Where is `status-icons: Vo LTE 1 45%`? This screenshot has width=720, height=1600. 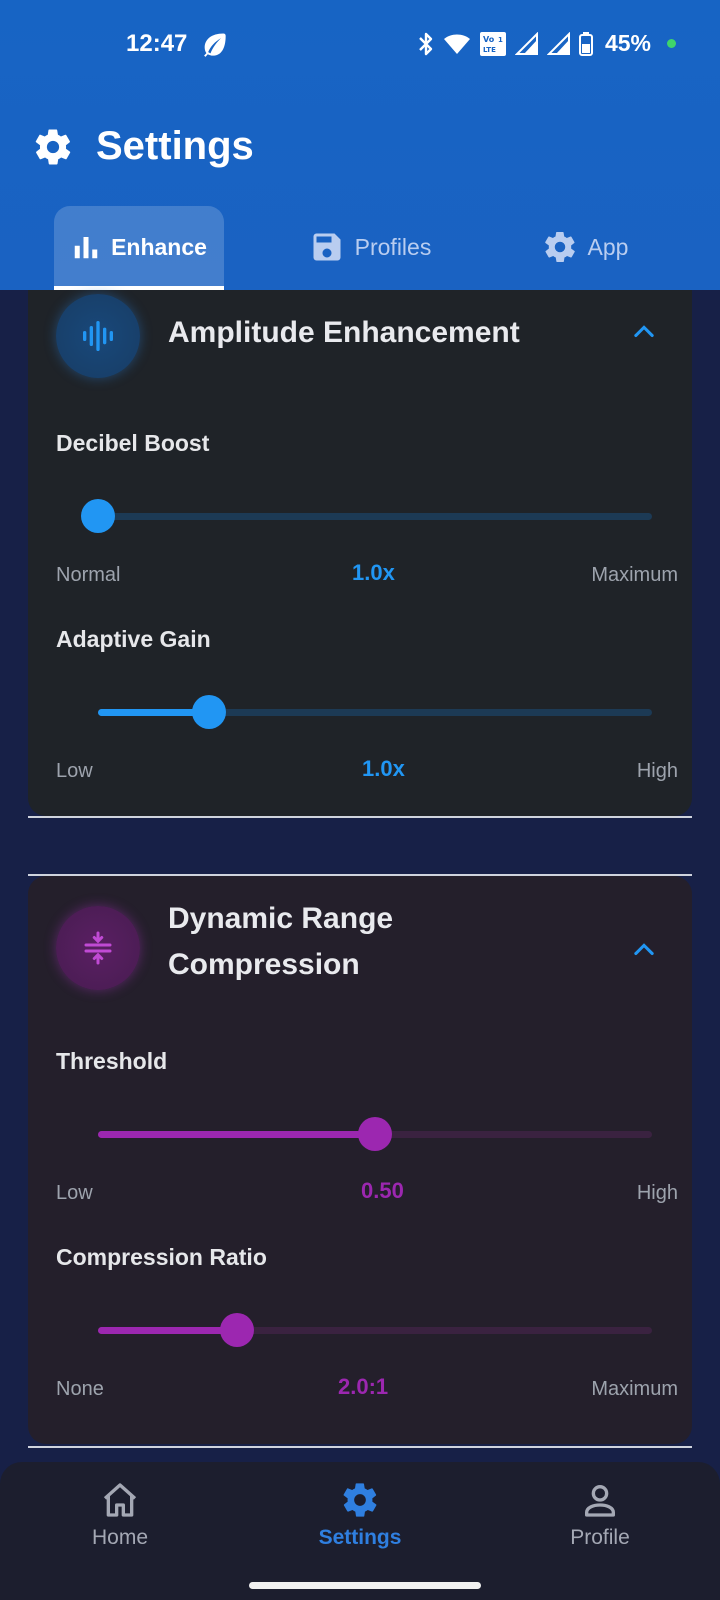
status-icons: Vo LTE 1 45% is located at coordinates (546, 43).